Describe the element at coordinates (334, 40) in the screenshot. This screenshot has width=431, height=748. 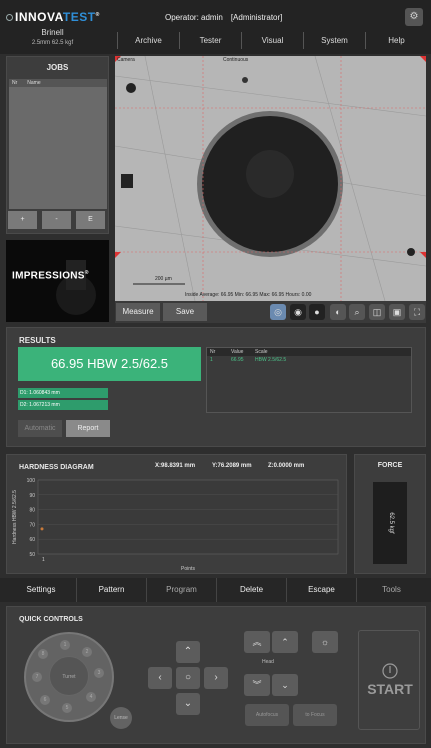
I see `menu-system: System` at that location.